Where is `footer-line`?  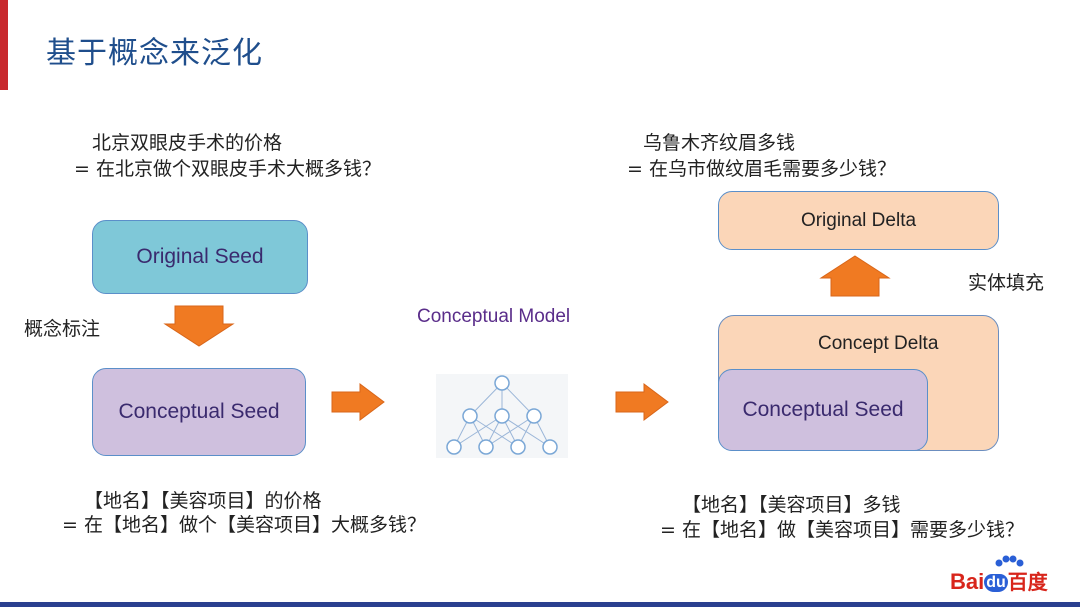
footer-line is located at coordinates (540, 604).